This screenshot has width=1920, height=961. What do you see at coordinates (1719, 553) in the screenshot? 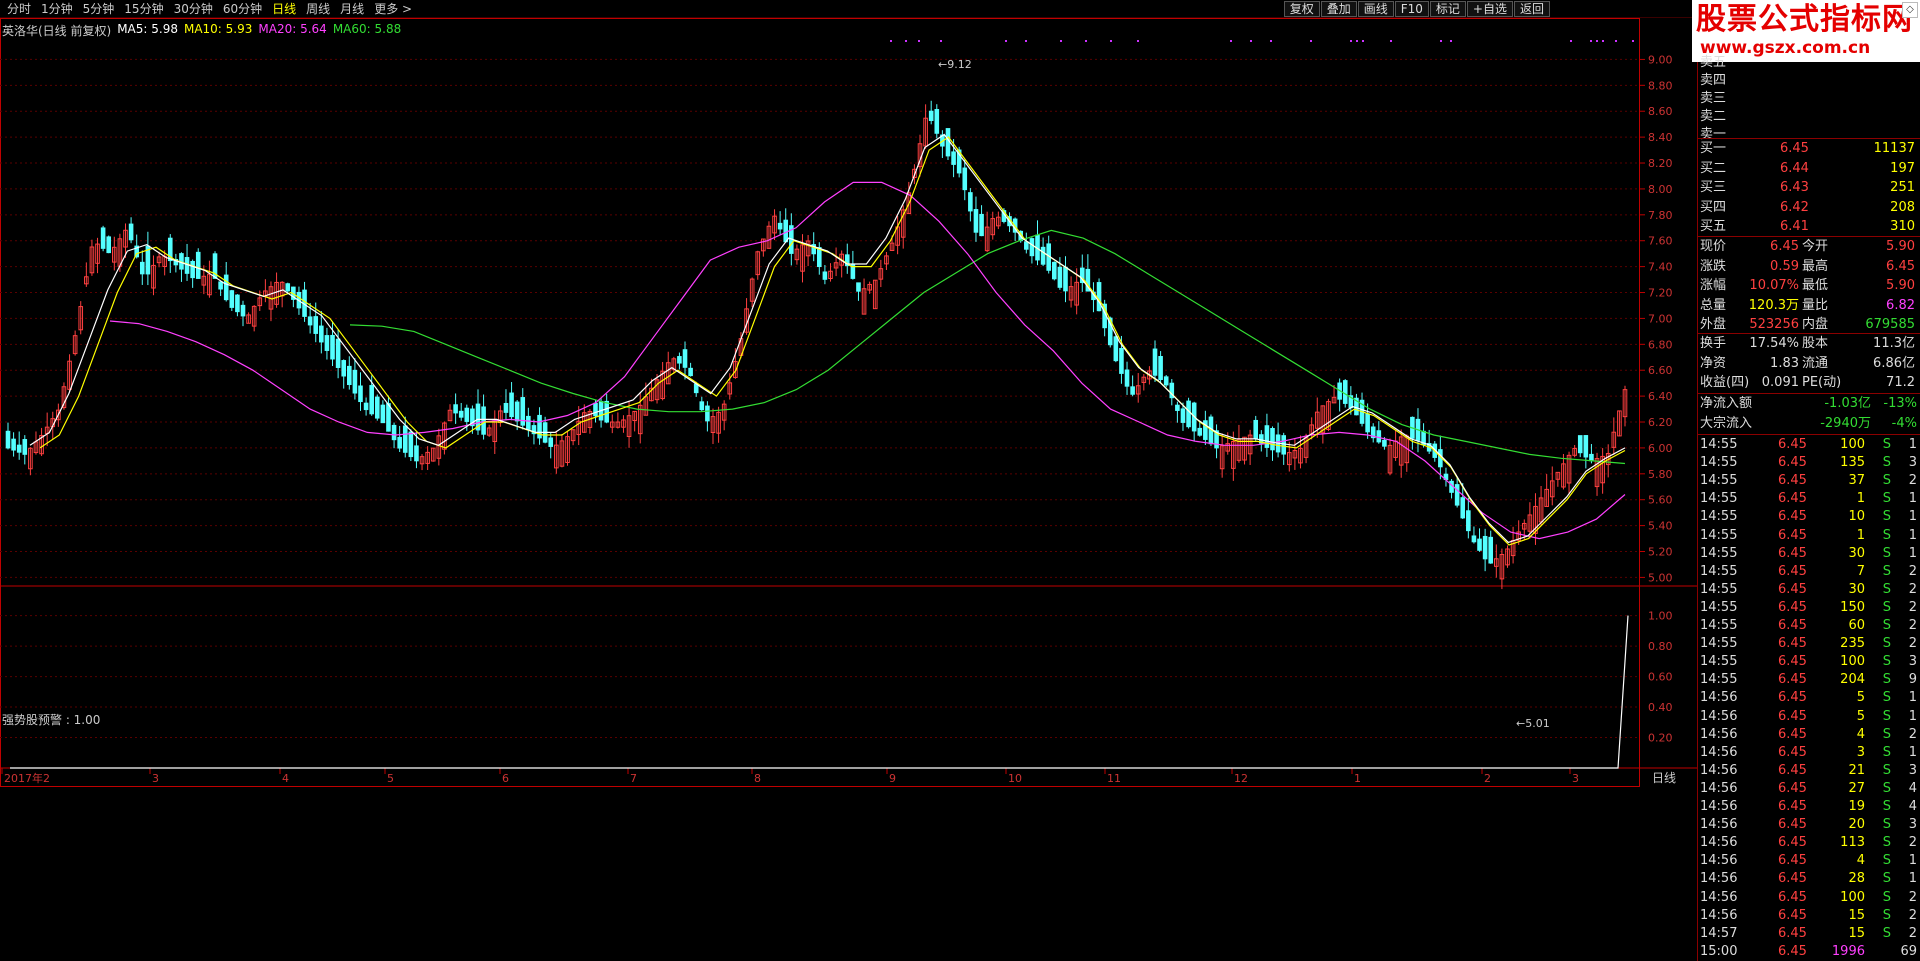
I see `tick-time: 14:55` at bounding box center [1719, 553].